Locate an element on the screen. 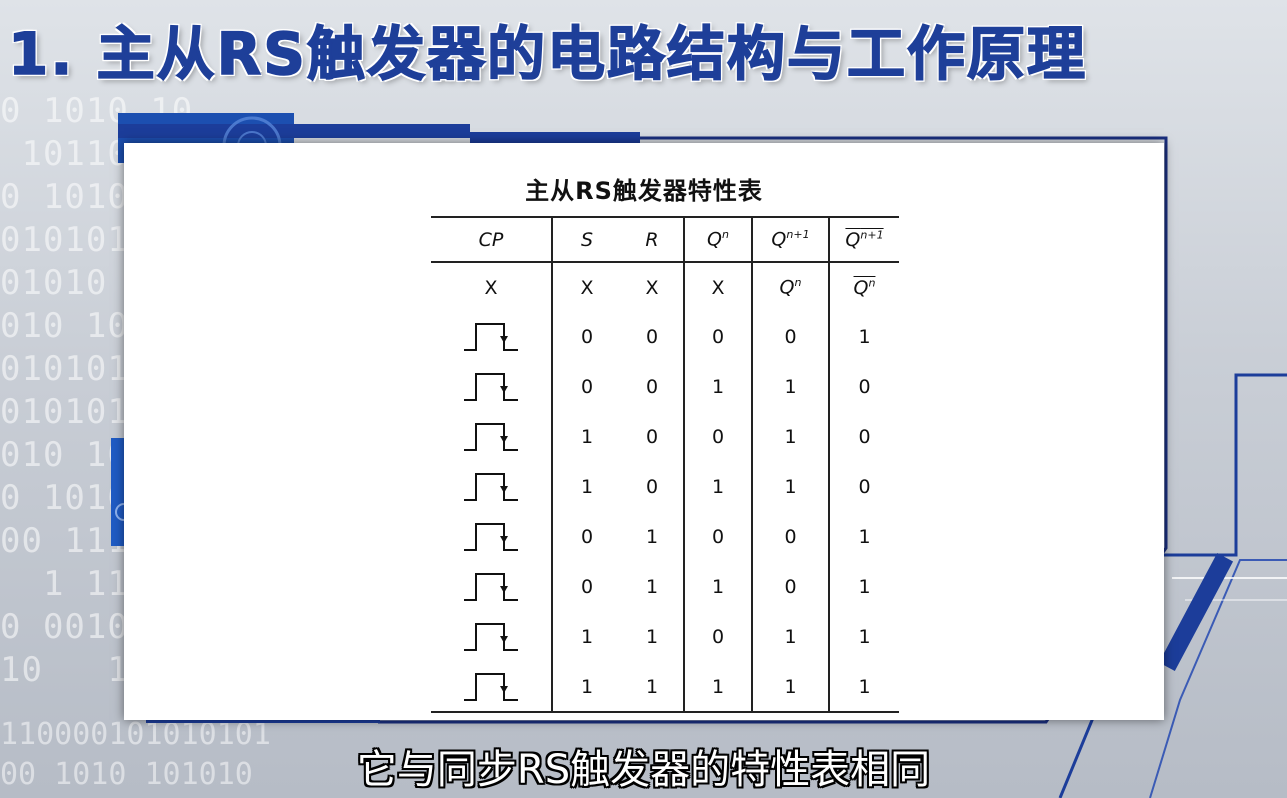 This screenshot has width=1287, height=798. page-title: 1. 主从RS触发器的电路结构与工作原理 is located at coordinates (547, 54).